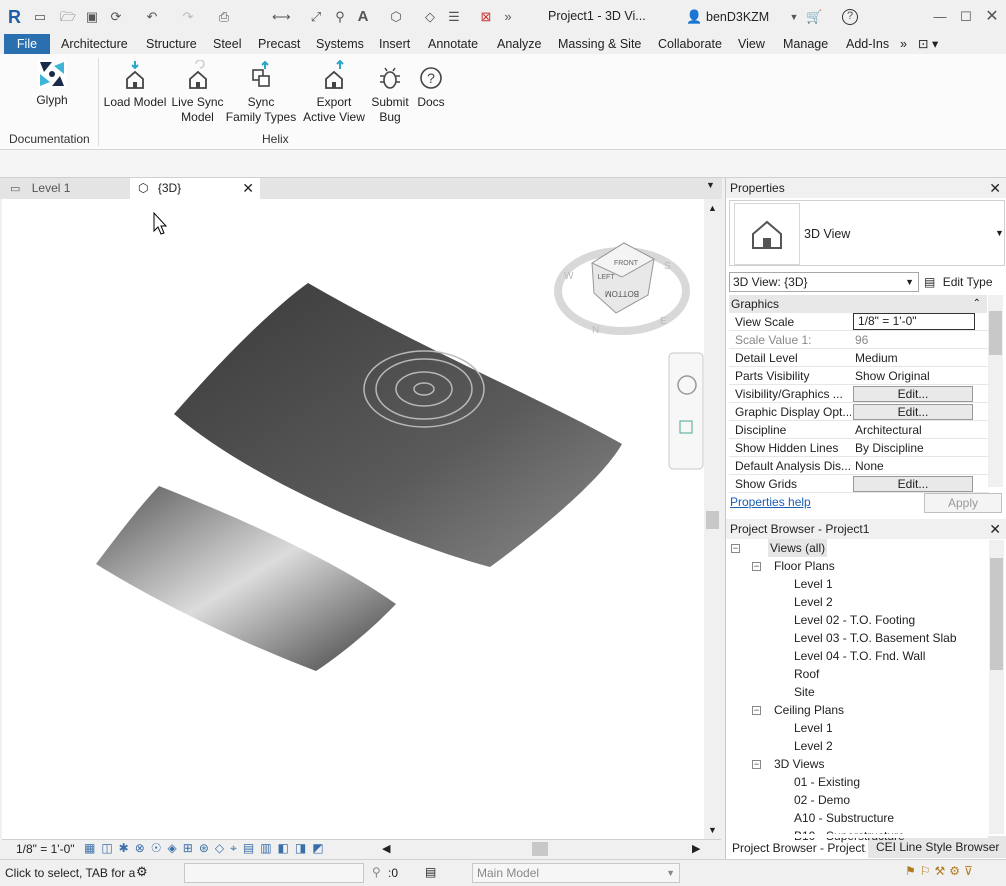 This screenshot has width=1006, height=886. Describe the element at coordinates (94, 44) in the screenshot. I see `tab-architecture: Architecture` at that location.